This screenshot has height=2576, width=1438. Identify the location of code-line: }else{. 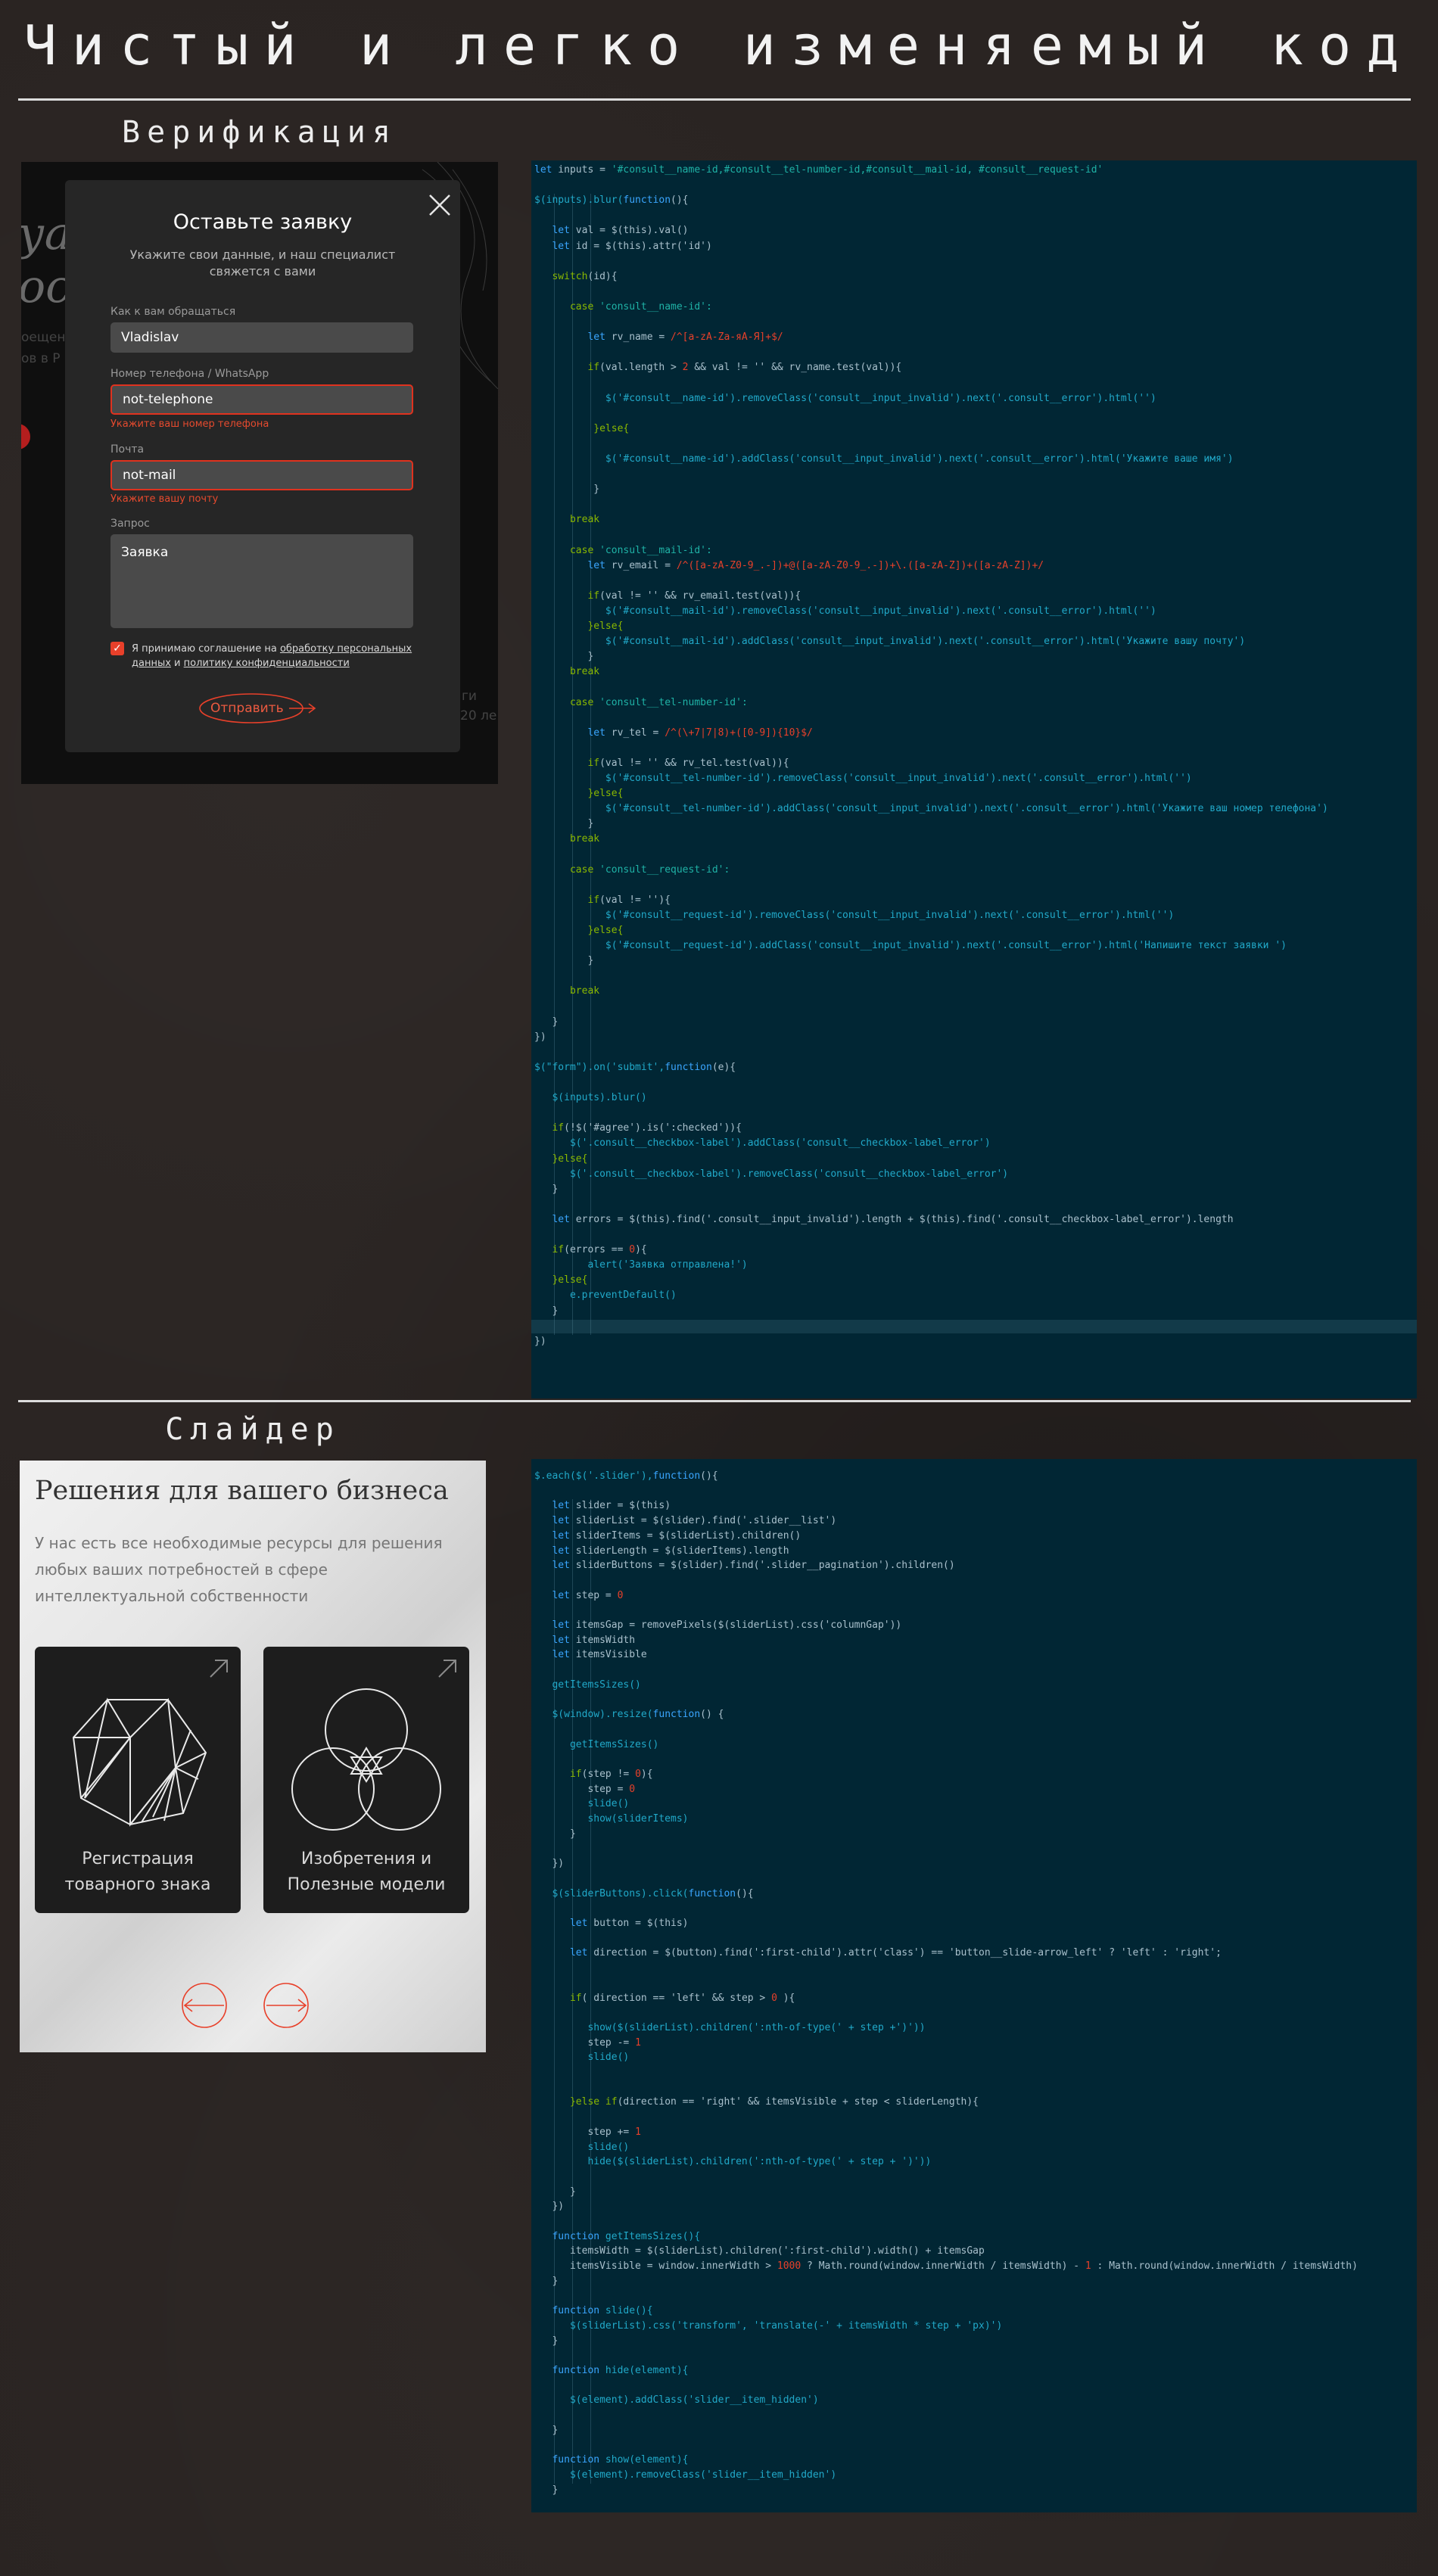
(974, 794).